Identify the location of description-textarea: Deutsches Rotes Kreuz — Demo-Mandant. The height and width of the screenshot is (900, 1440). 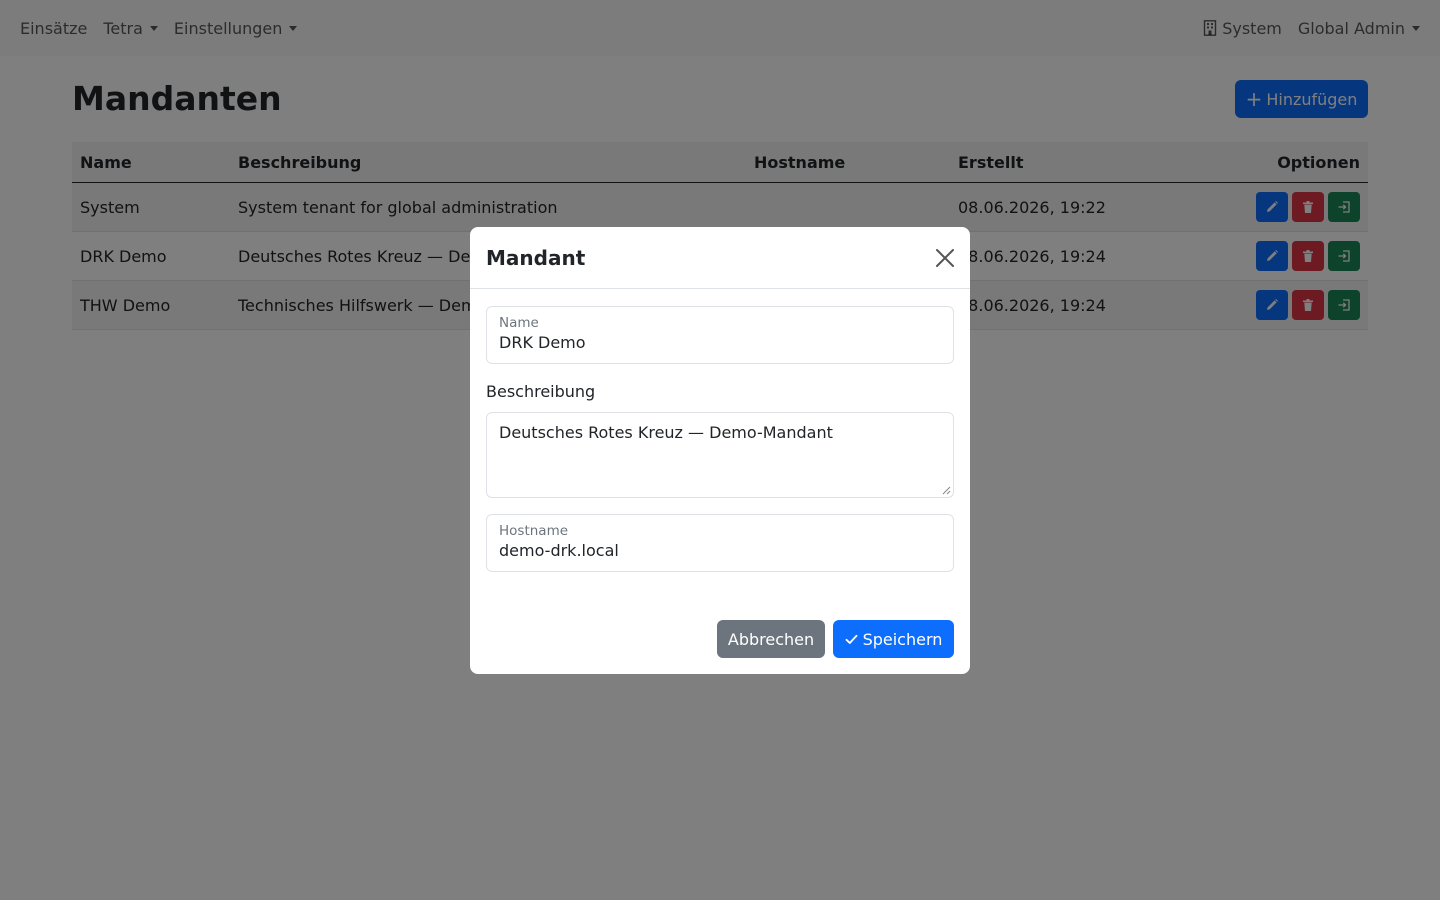
(720, 455).